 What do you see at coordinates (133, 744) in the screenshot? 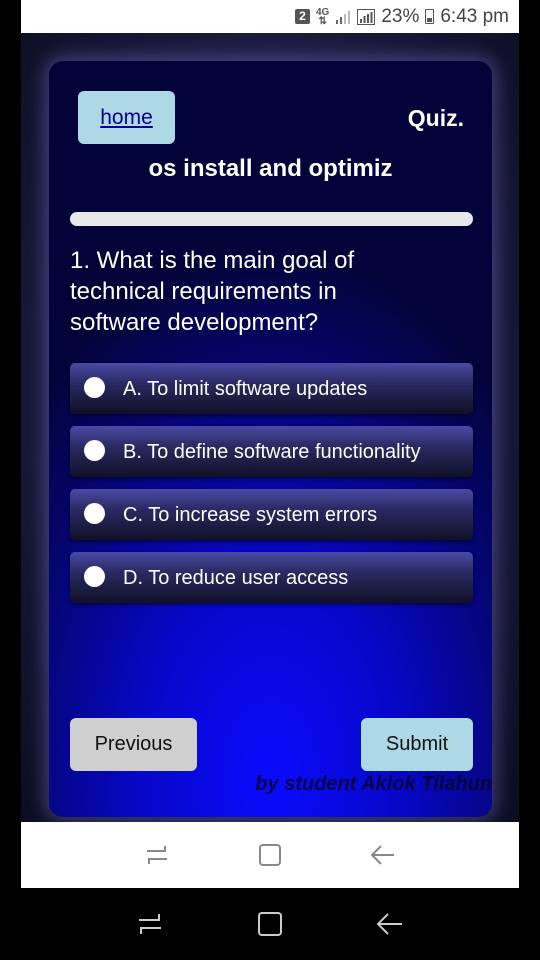
I see `previous-button: Previous` at bounding box center [133, 744].